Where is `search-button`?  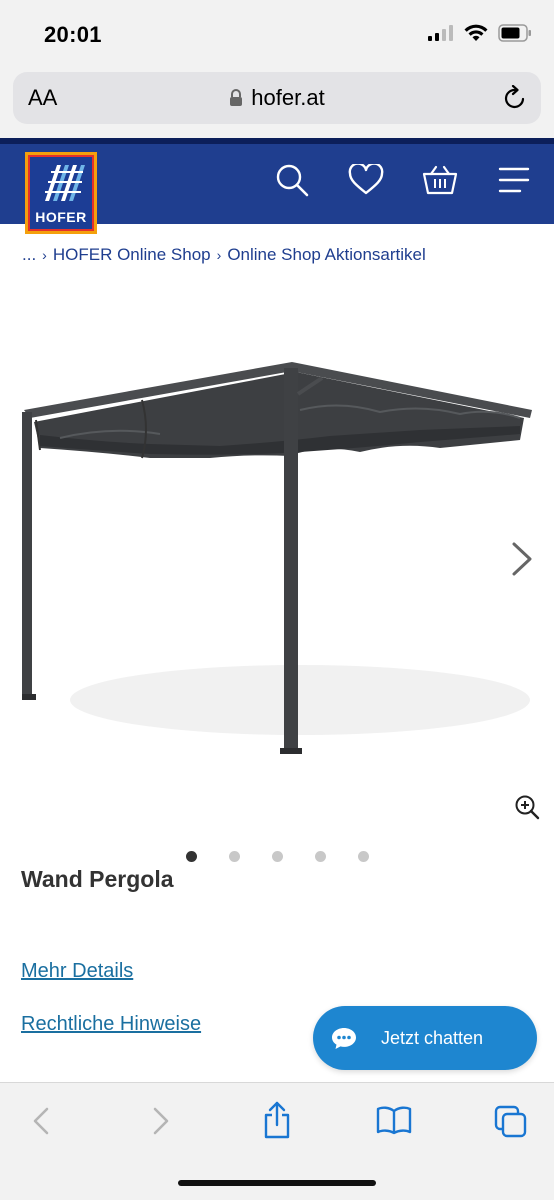 search-button is located at coordinates (292, 180).